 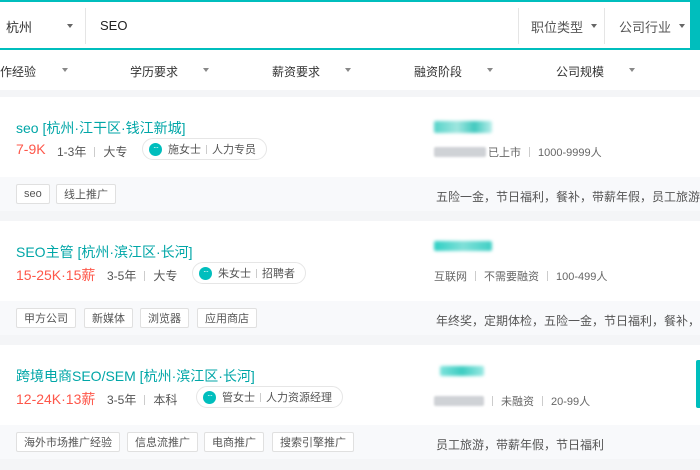 I want to click on company-benefits: 年终奖，定期体检，五险一金，节日福利，餐补，员, so click(x=568, y=321).